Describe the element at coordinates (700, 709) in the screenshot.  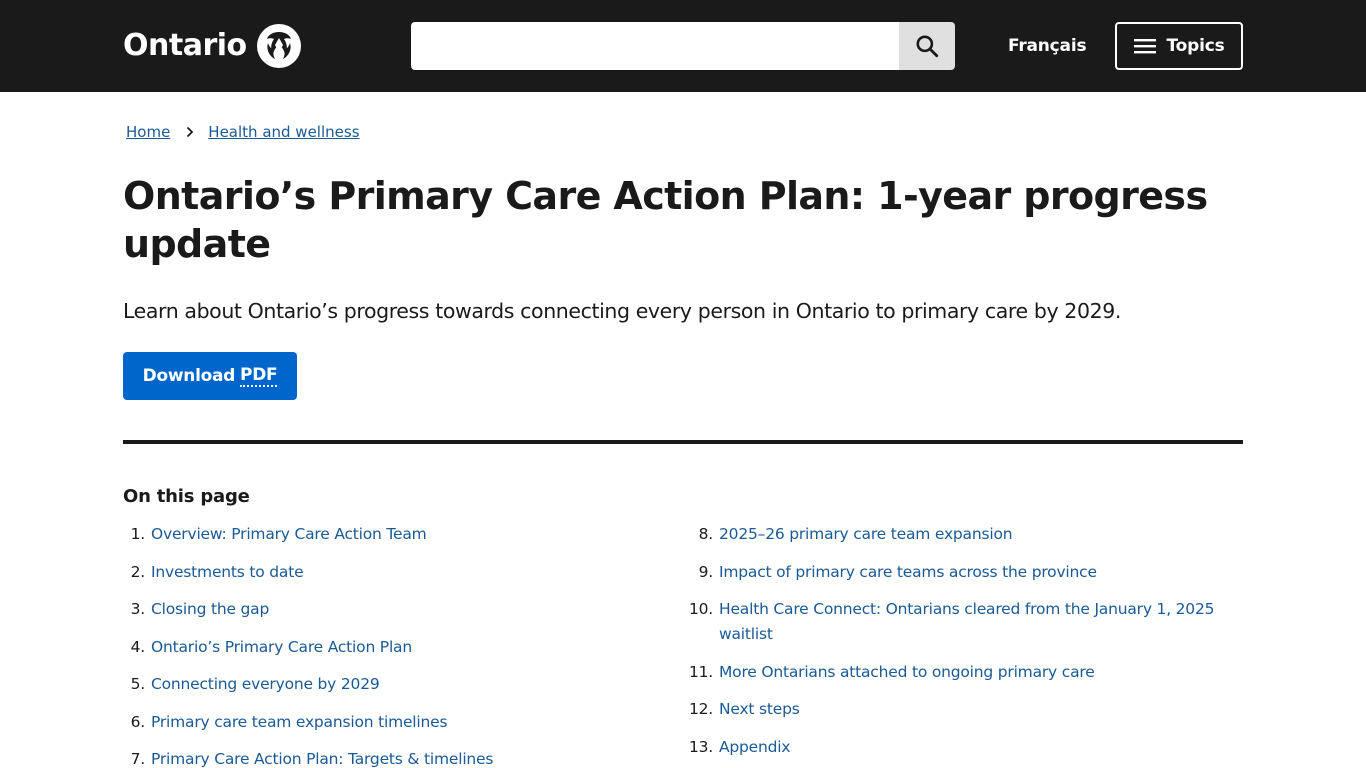
I see `toc-number: 12.` at that location.